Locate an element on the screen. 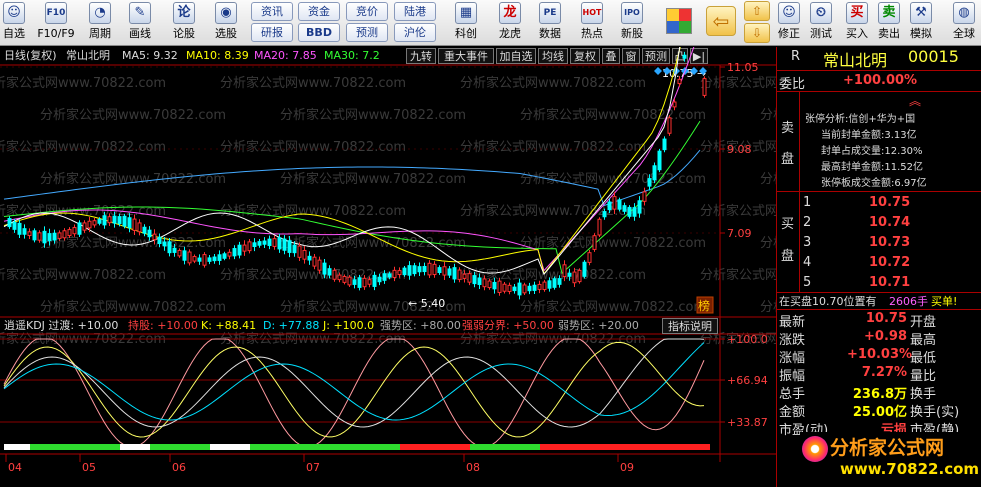 This screenshot has height=487, width=981. scroll-up-icon: ⇧ is located at coordinates (757, 11).